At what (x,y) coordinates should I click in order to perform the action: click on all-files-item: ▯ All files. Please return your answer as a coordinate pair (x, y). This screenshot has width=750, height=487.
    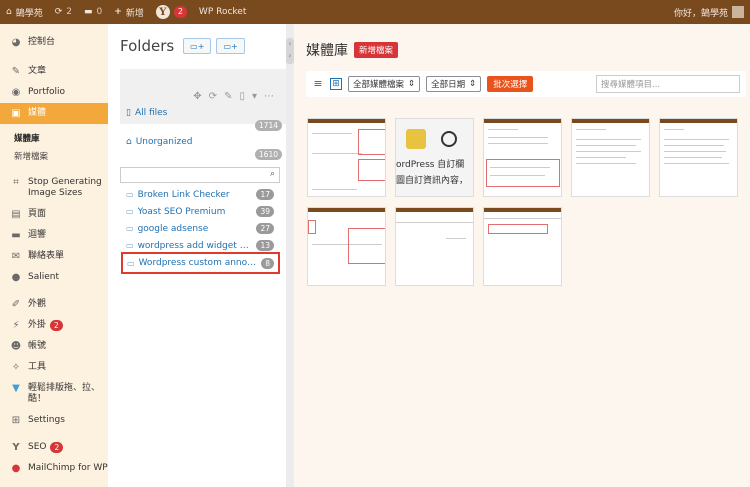
    Looking at the image, I should click on (204, 113).